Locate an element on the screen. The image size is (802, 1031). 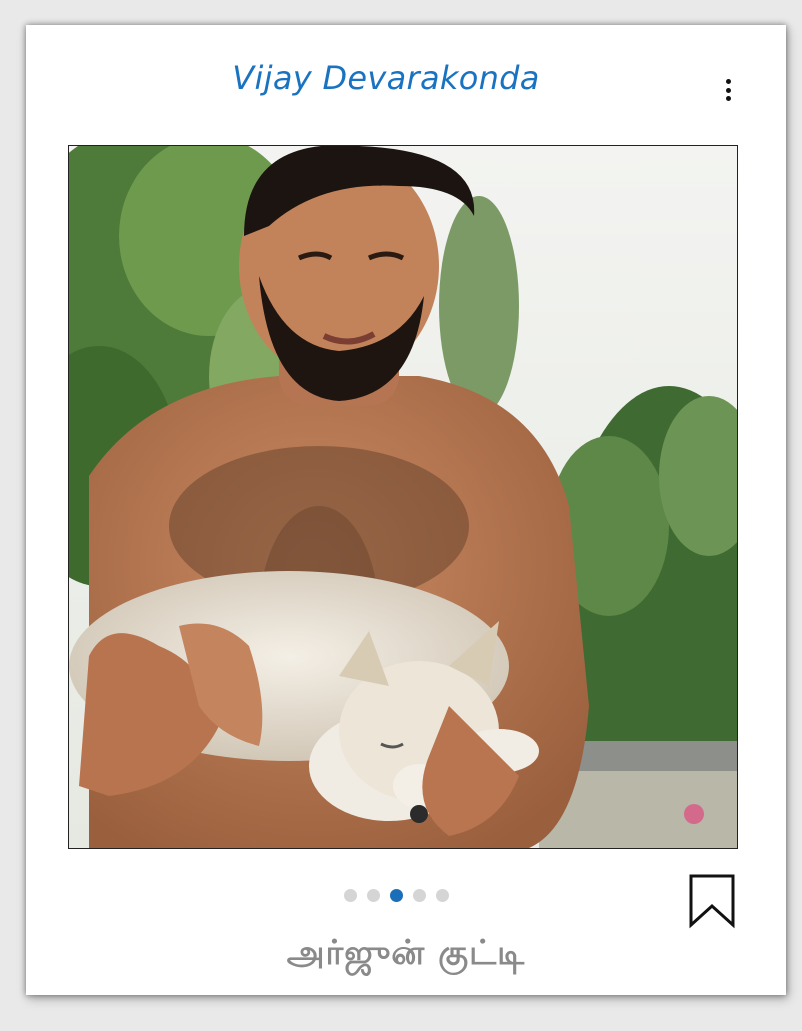
bookmark-icon is located at coordinates (712, 901).